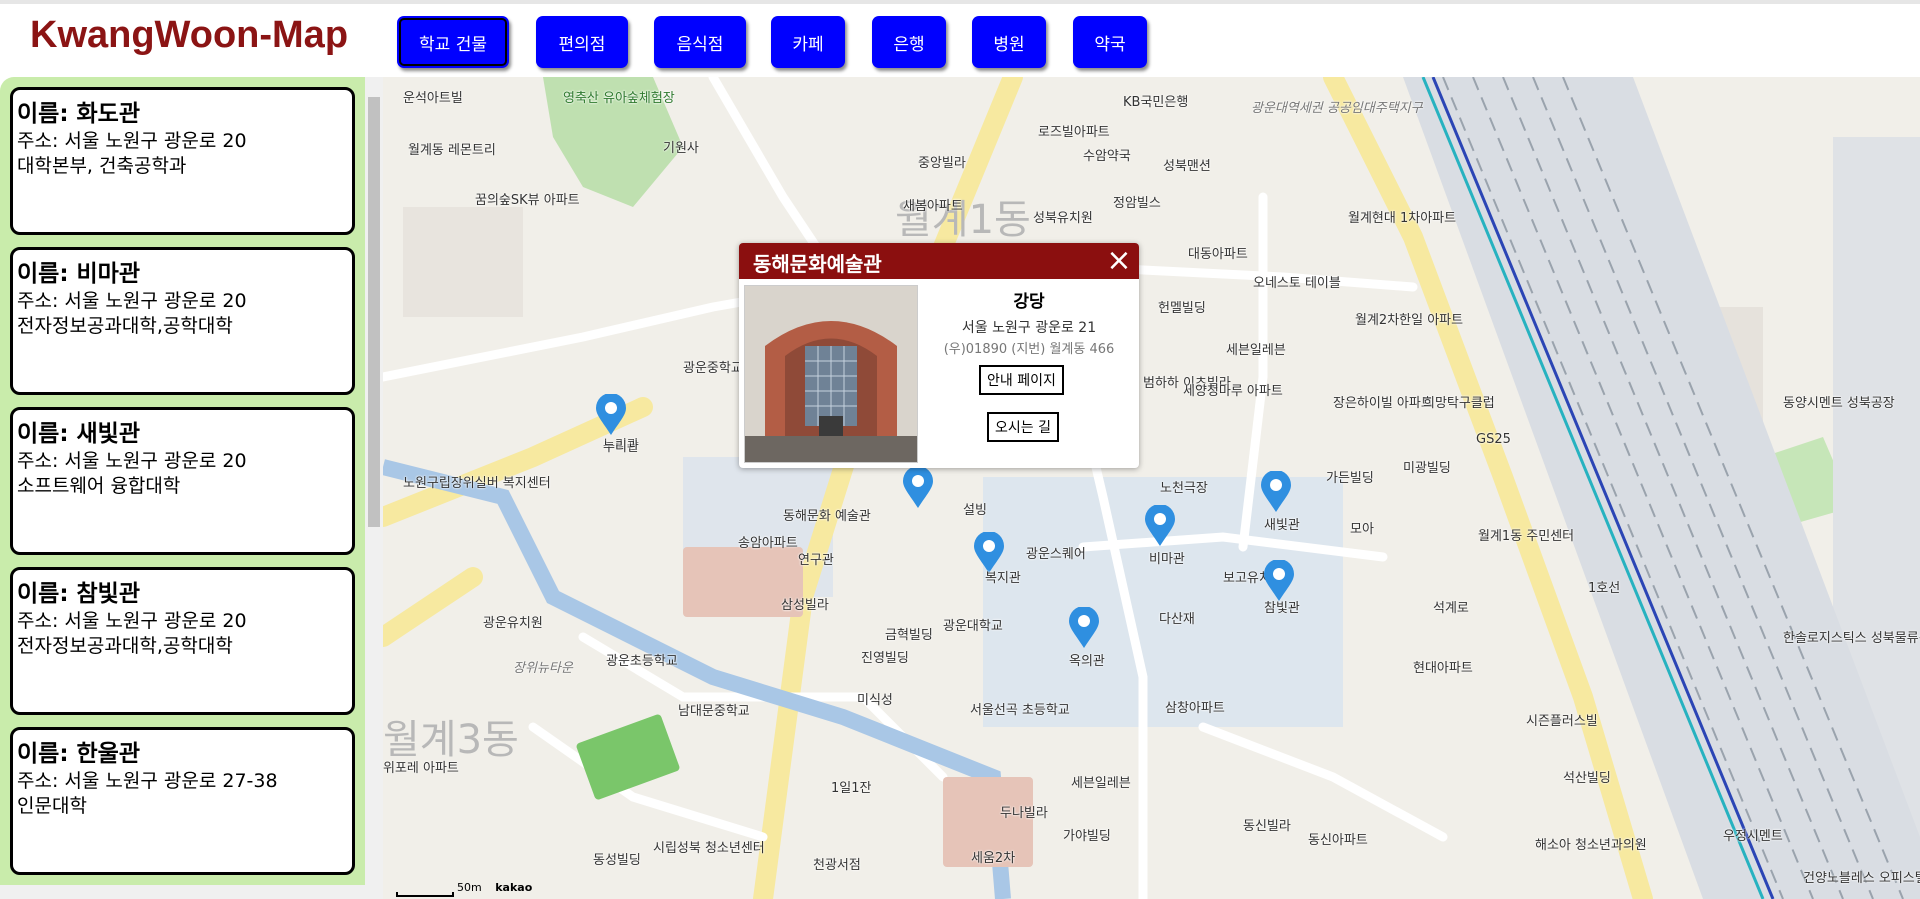 The image size is (1920, 899). What do you see at coordinates (1177, 619) in the screenshot?
I see `map-label: 다산재` at bounding box center [1177, 619].